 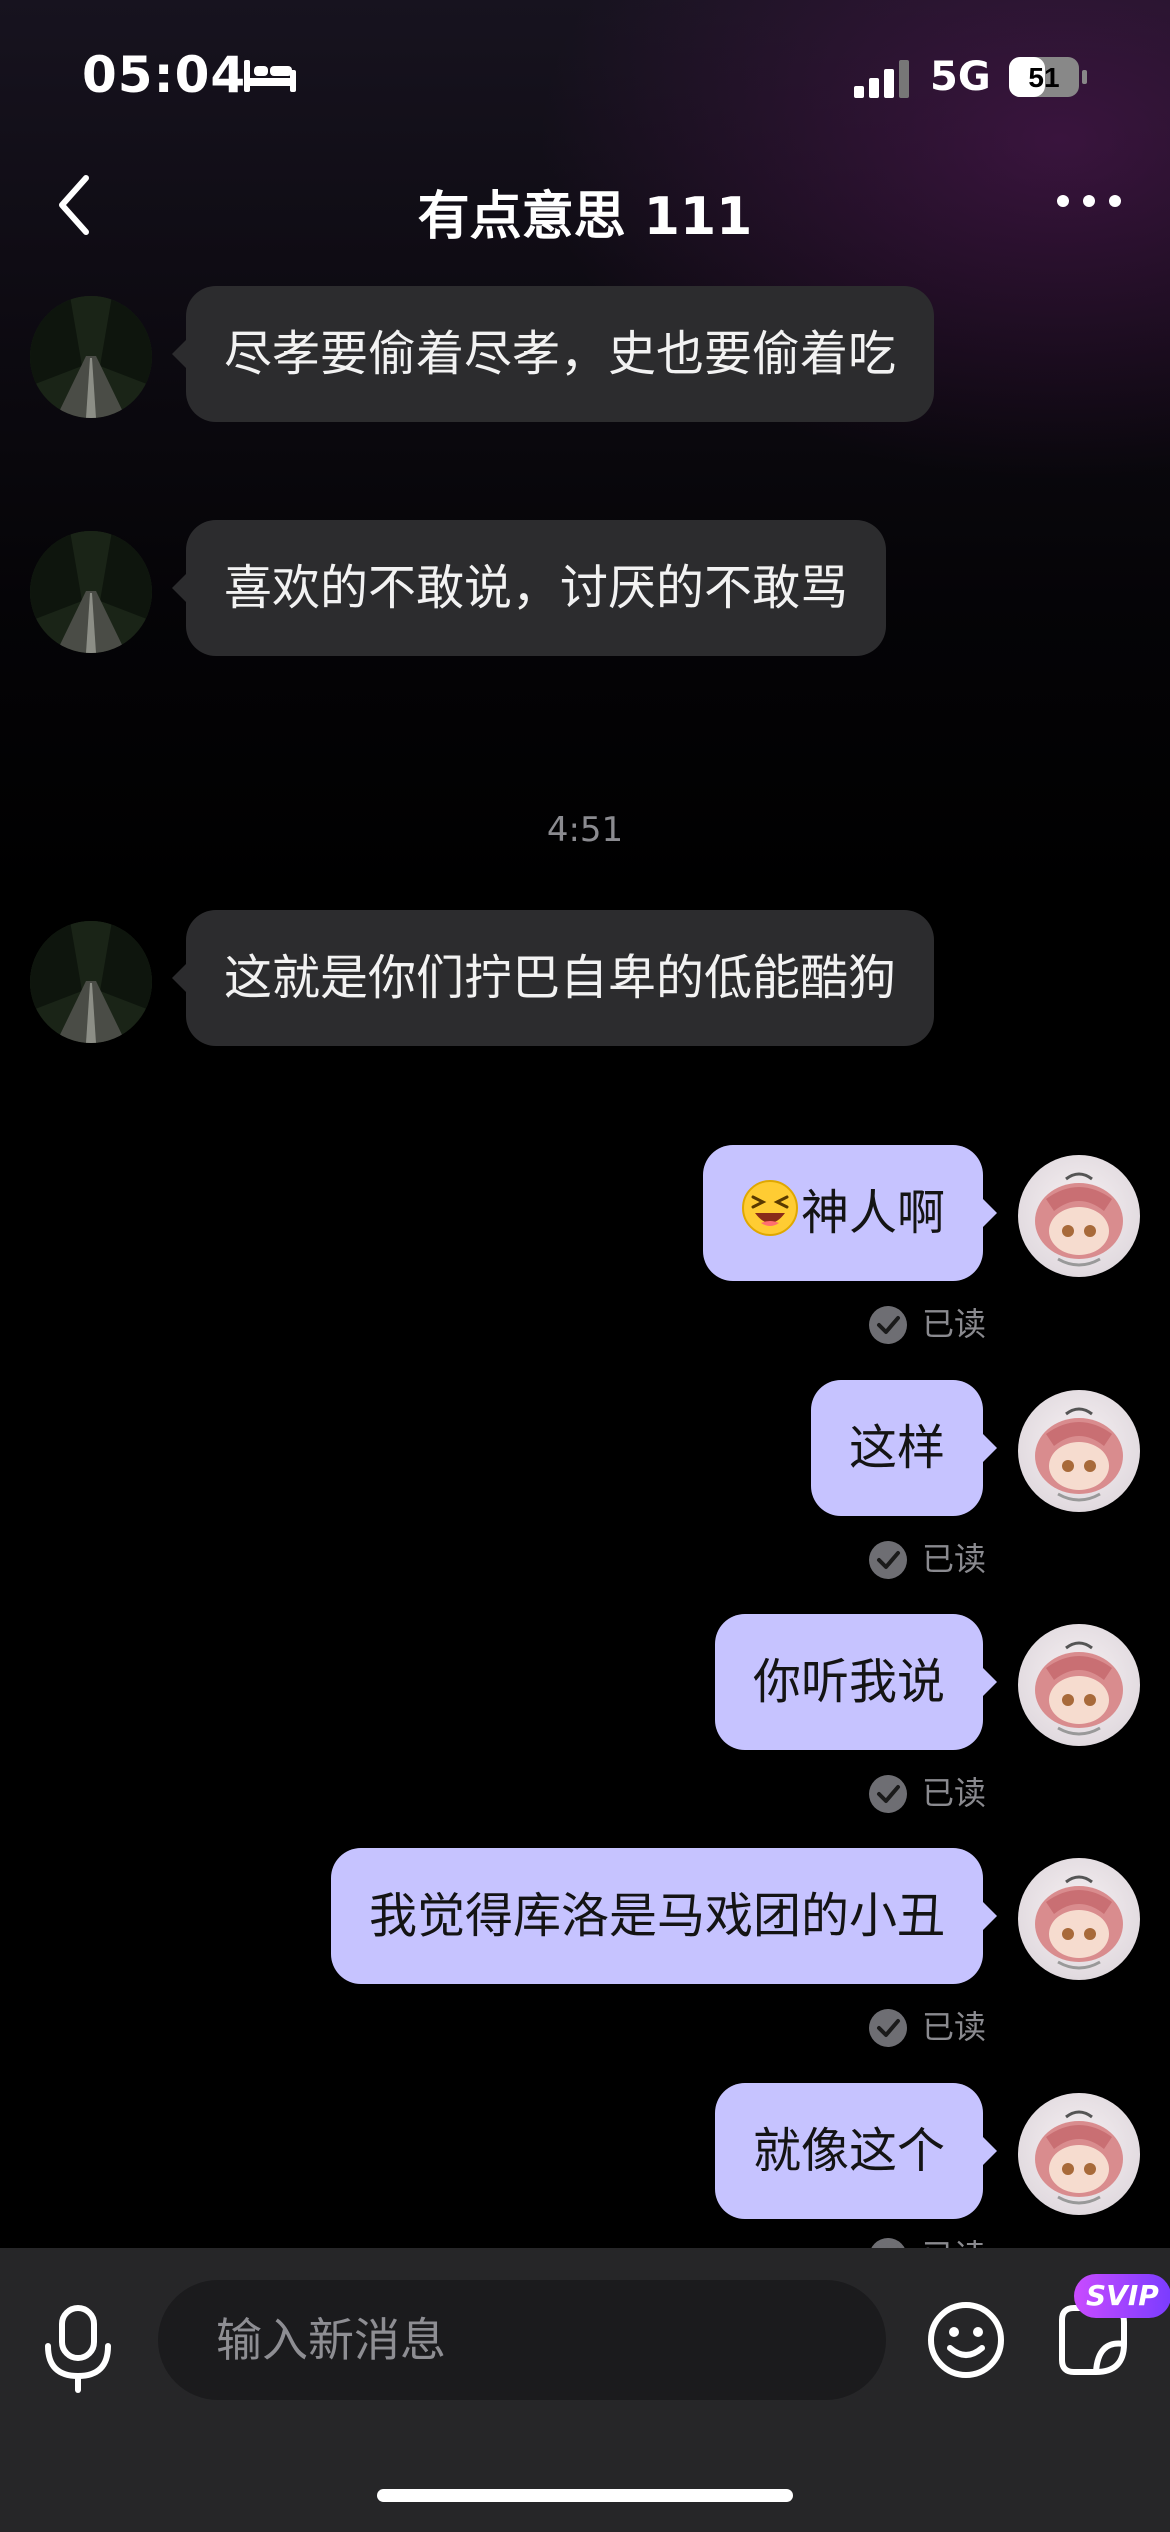 I want to click on nav-bar: 有点意思 111, so click(x=585, y=205).